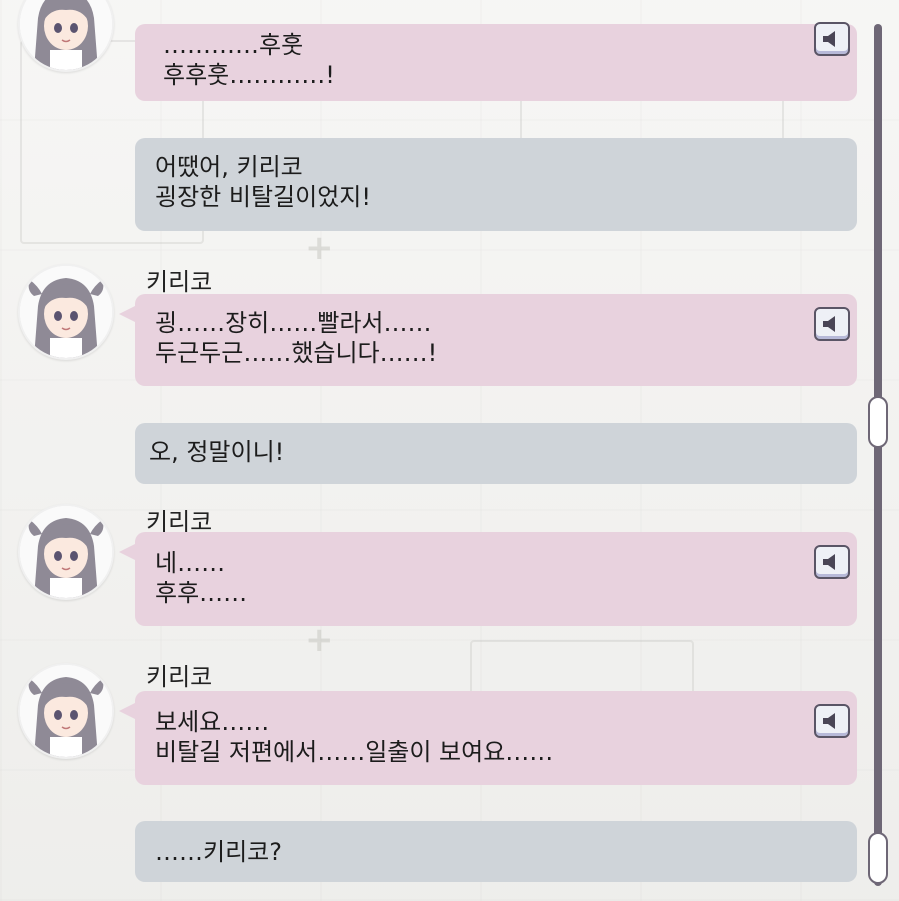  What do you see at coordinates (488, 340) in the screenshot?
I see `dialogue-bubble: 굉……장히……빨라서…… 두근두근……했습니다……!` at bounding box center [488, 340].